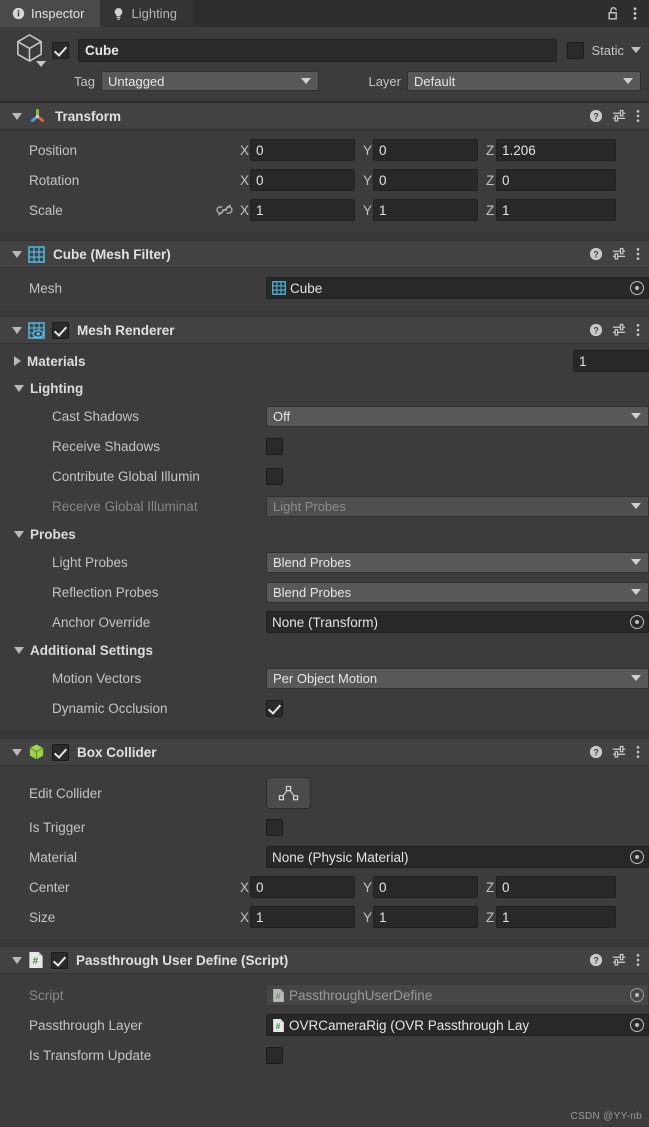 This screenshot has height=1127, width=649. What do you see at coordinates (306, 288) in the screenshot?
I see `mesh-value: Cube` at bounding box center [306, 288].